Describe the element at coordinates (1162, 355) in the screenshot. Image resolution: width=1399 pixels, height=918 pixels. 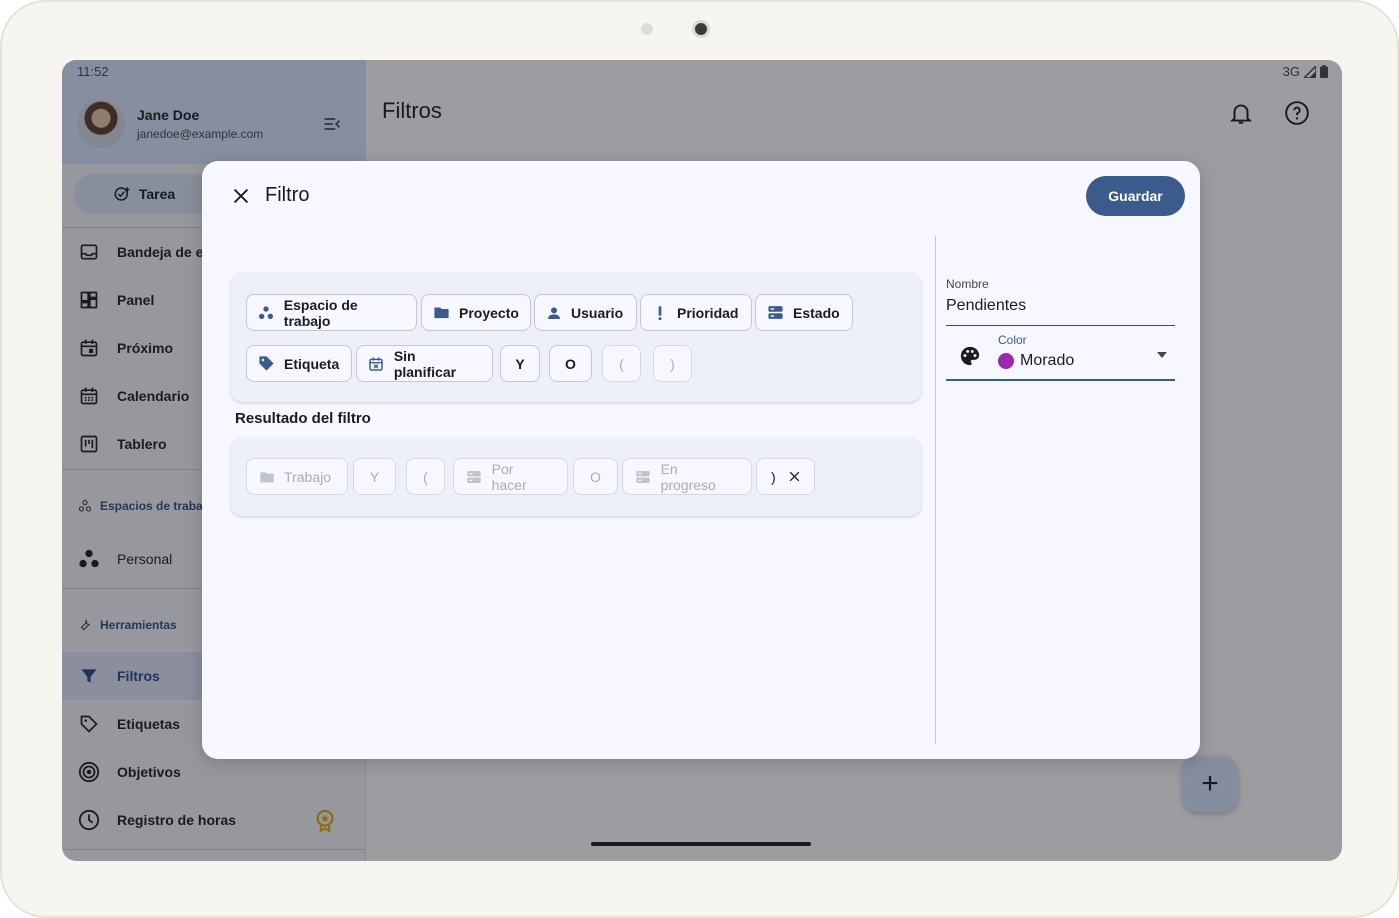
I see `chevron-down-icon` at that location.